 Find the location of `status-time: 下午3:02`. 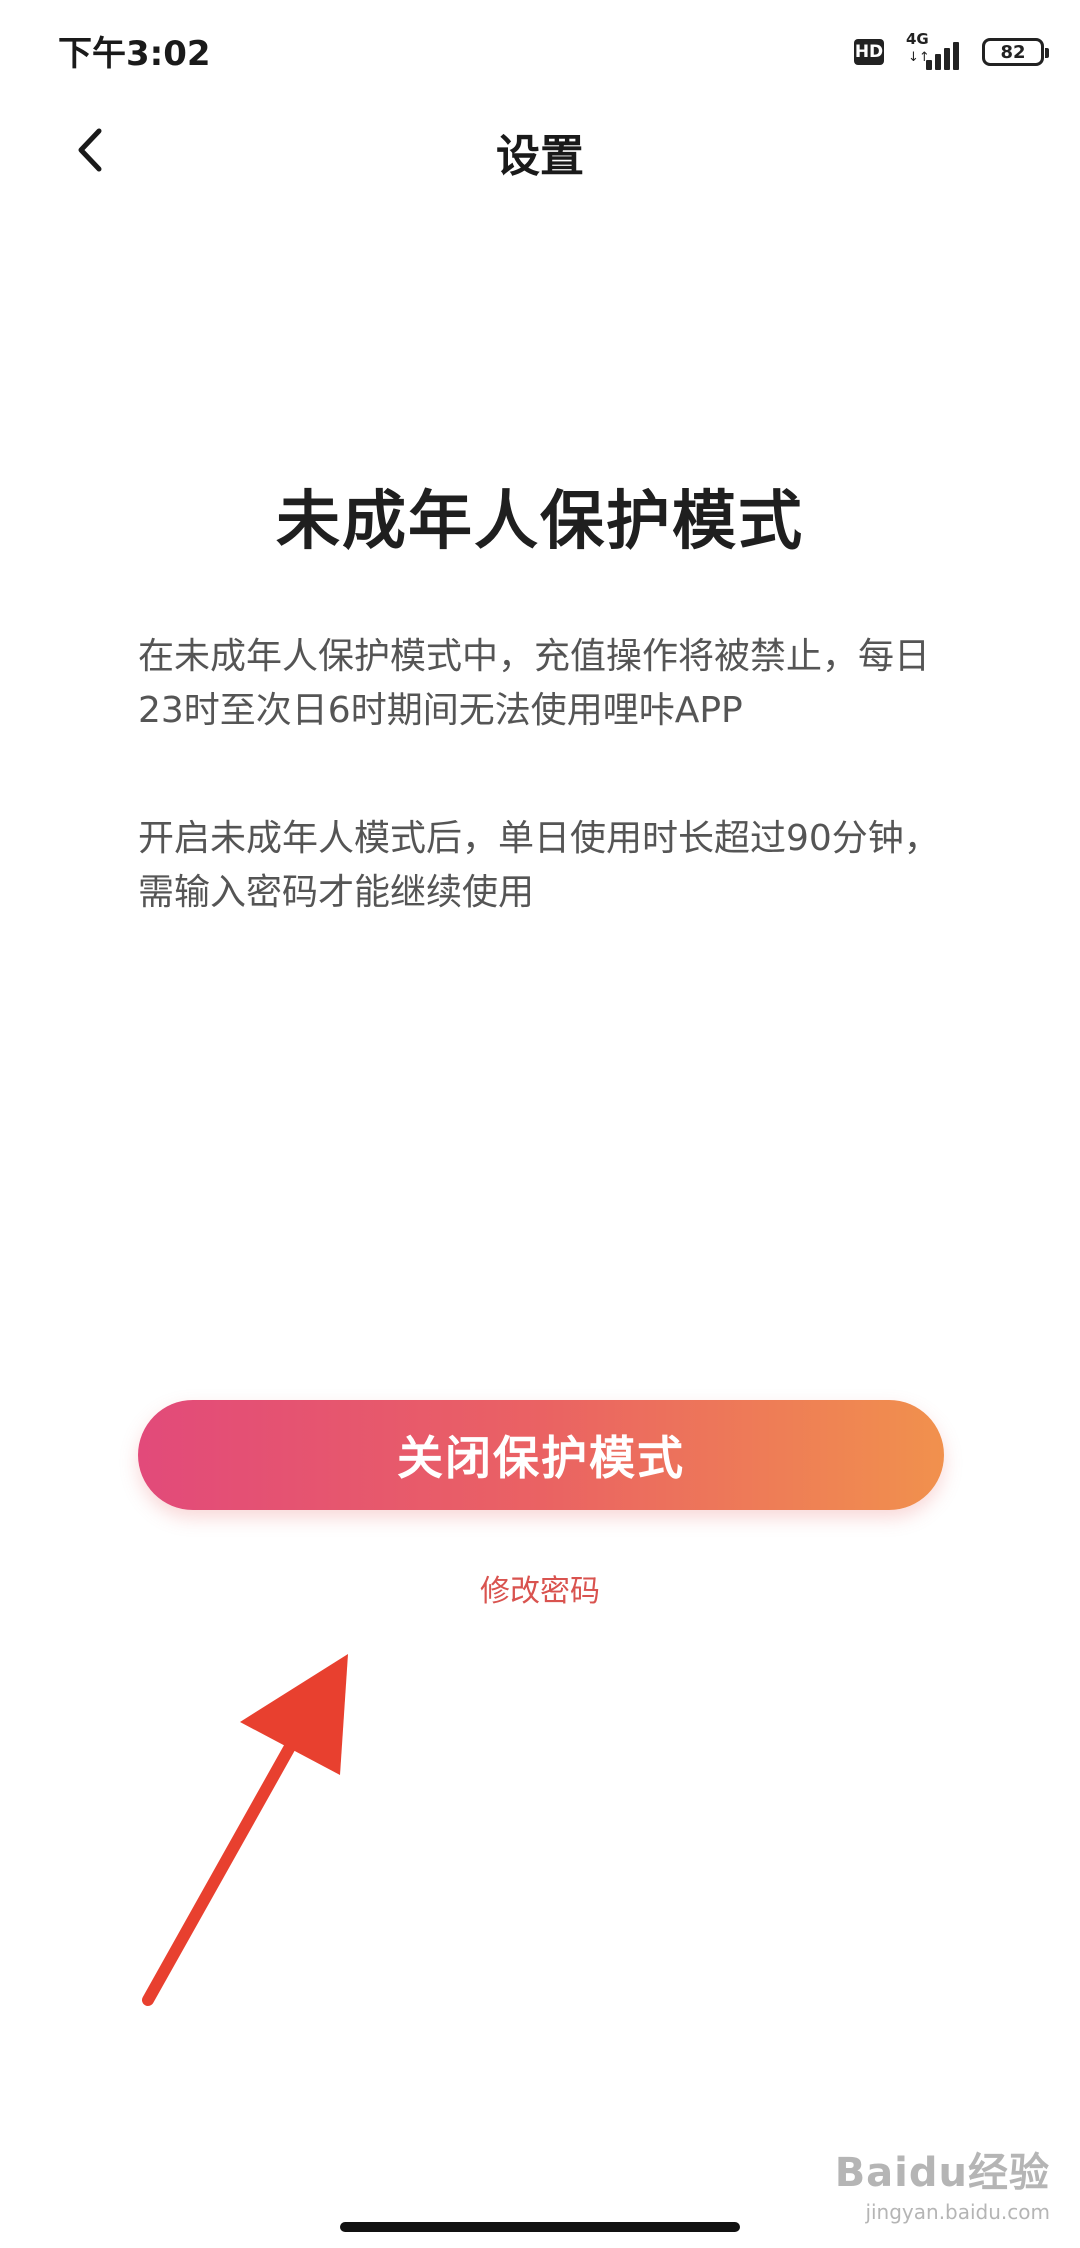

status-time: 下午3:02 is located at coordinates (134, 54).